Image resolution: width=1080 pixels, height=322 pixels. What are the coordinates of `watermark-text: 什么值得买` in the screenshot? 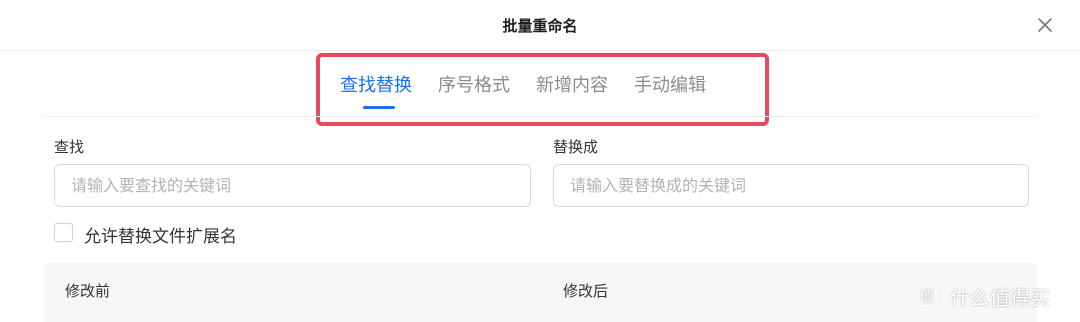 It's located at (1000, 297).